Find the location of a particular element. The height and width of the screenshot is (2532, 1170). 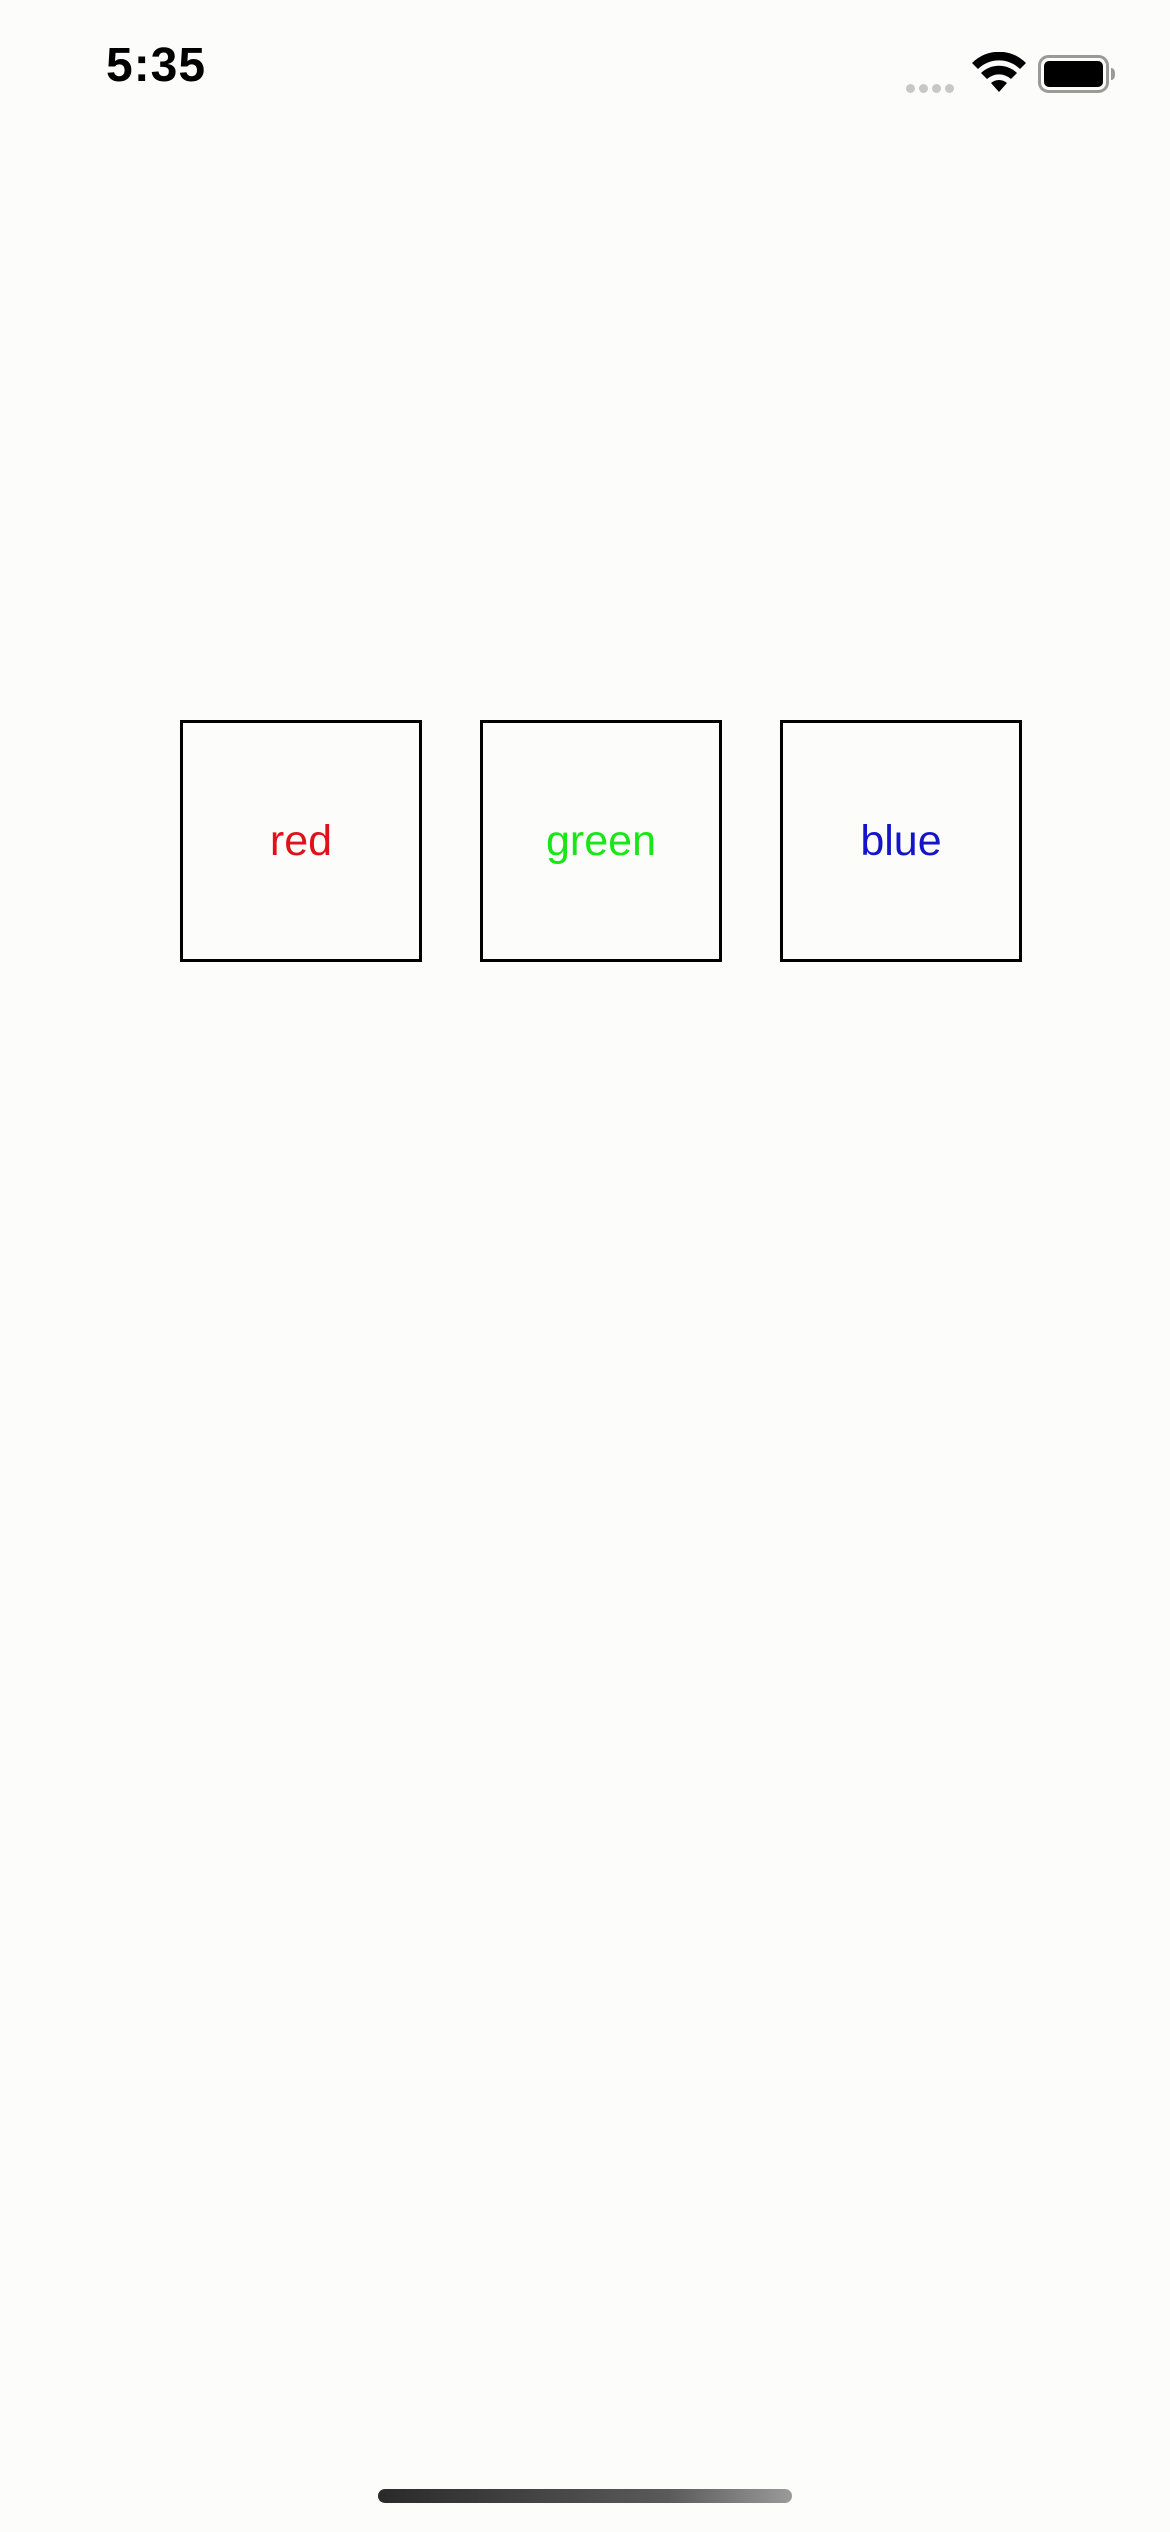

status-time: 5:35 is located at coordinates (156, 65).